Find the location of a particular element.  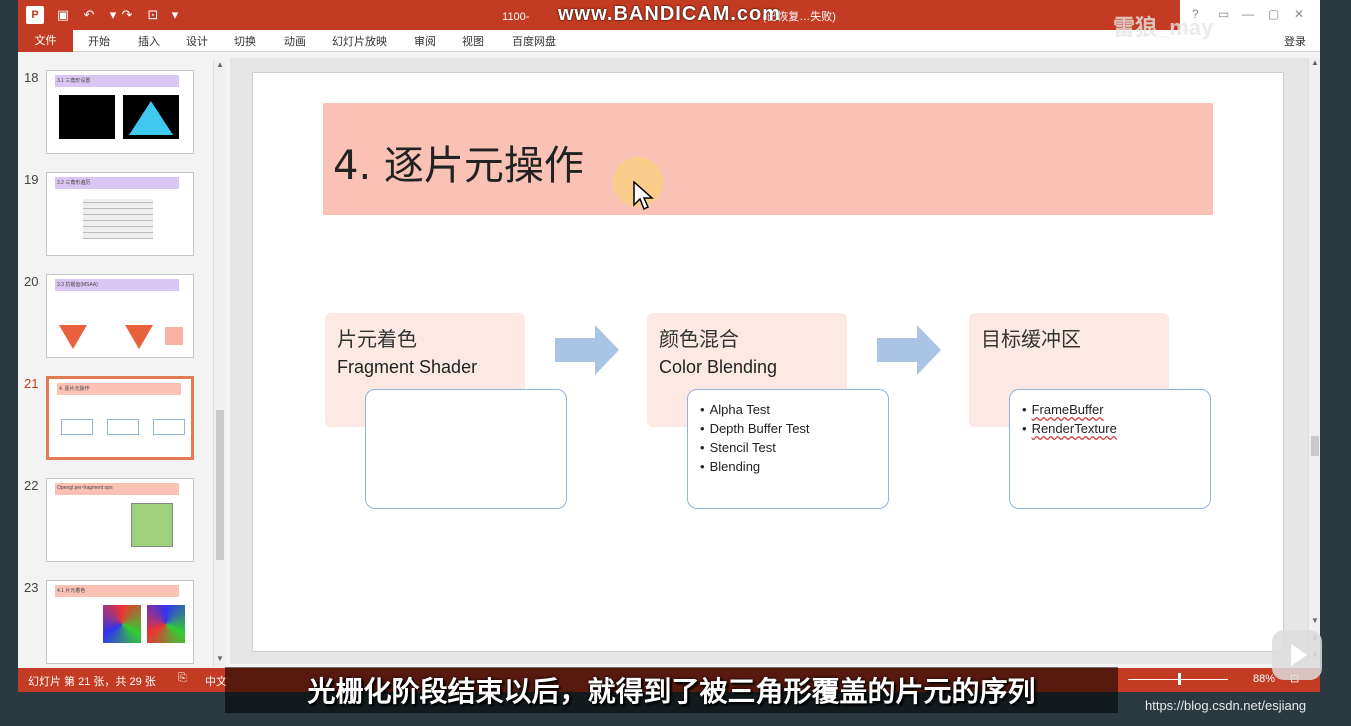

list-item: Alpha Test is located at coordinates (788, 409).